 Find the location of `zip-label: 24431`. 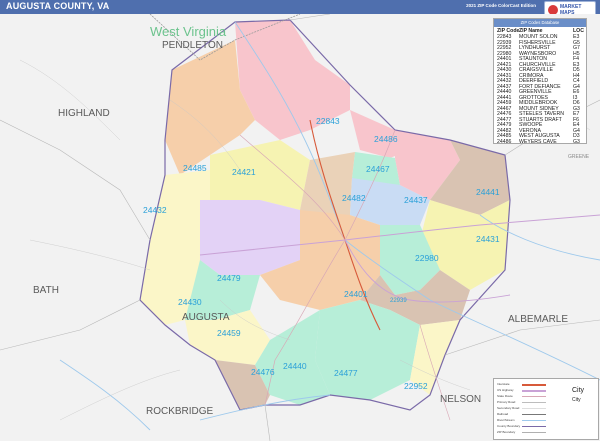

zip-label: 24431 is located at coordinates (488, 239).